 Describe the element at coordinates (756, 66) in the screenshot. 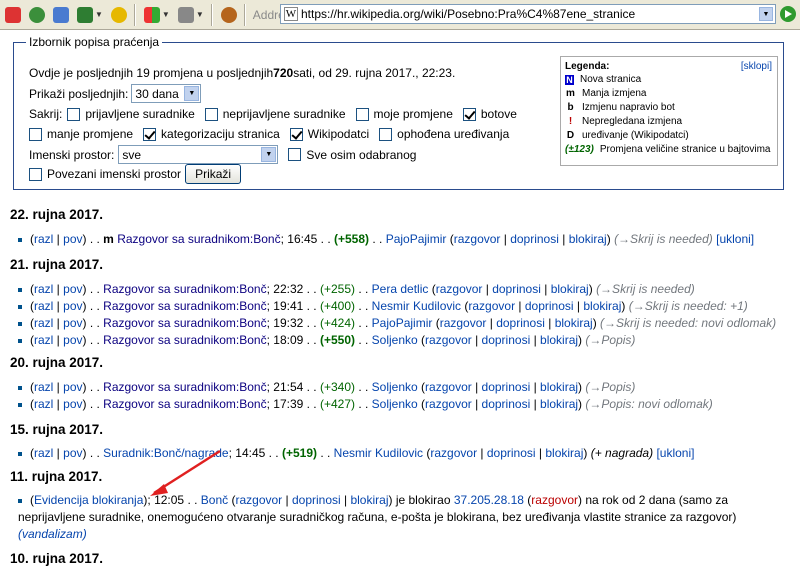

I see `legend-hide-link: [sklopi]` at that location.